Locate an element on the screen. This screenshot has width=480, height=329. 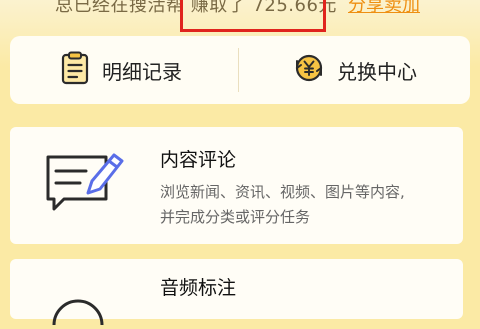
exchange-label: 兑换中心 is located at coordinates (377, 71).